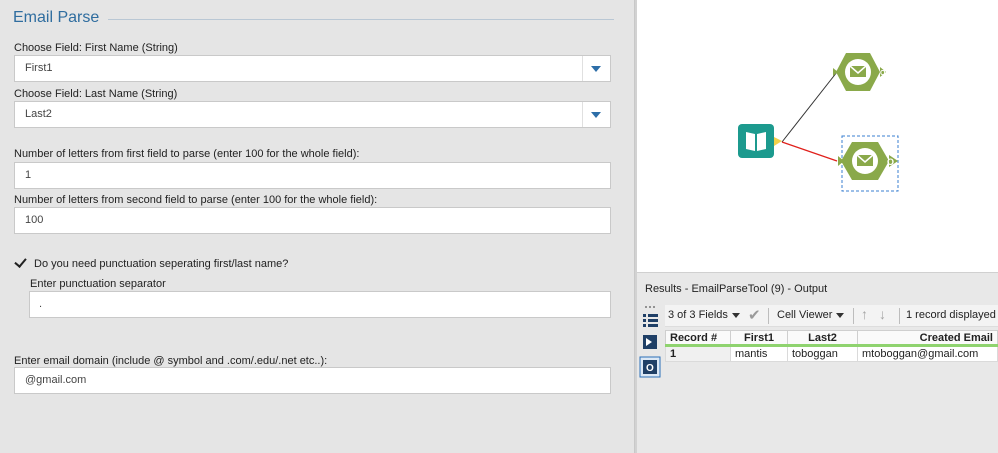 Image resolution: width=998 pixels, height=453 pixels. I want to click on record-count: 1 record displayed, so click(951, 315).